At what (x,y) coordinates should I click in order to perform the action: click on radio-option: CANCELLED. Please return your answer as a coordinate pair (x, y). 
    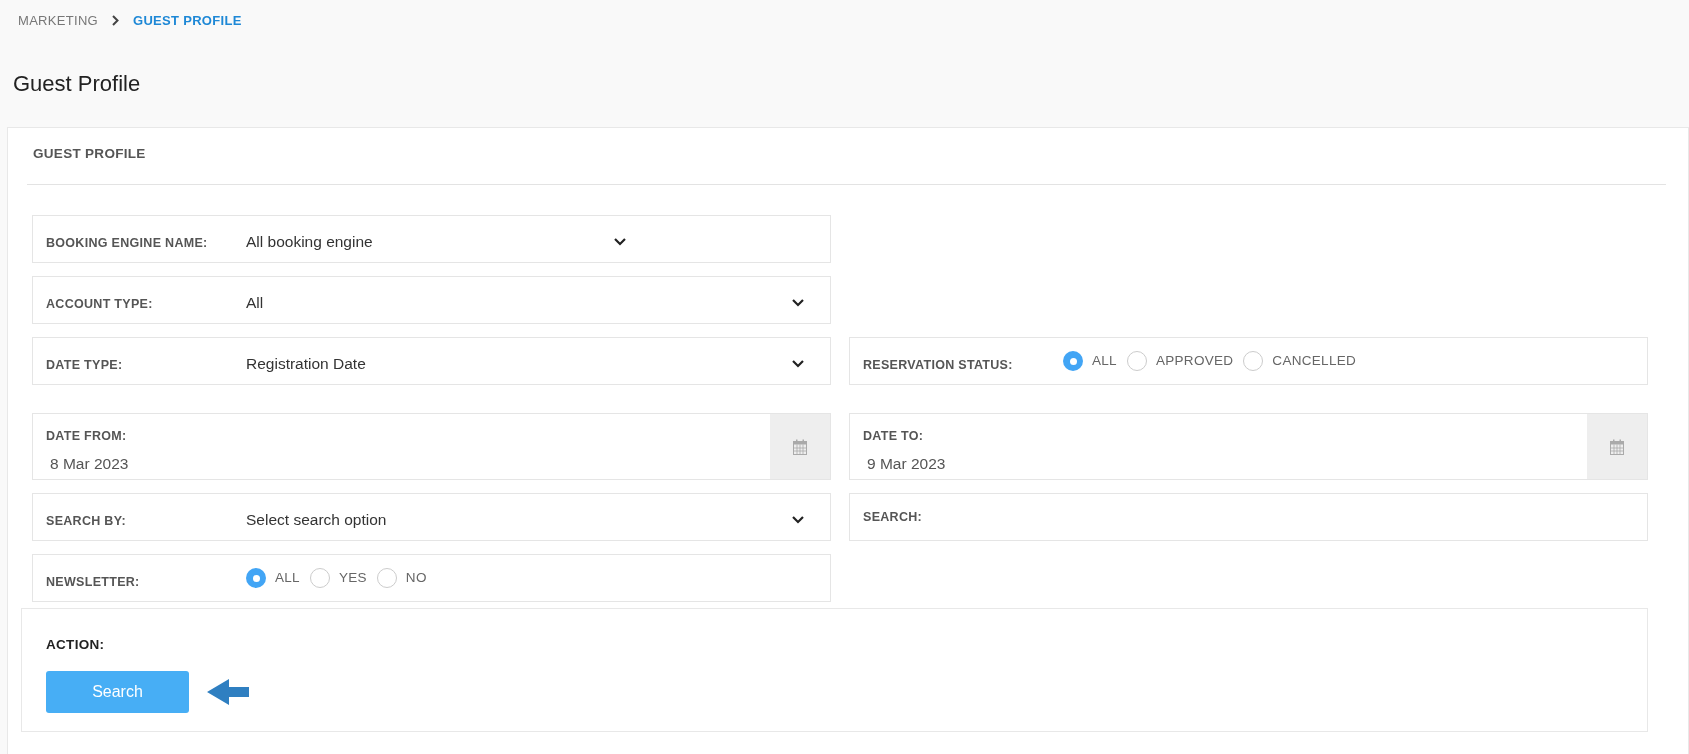
    Looking at the image, I should click on (1300, 361).